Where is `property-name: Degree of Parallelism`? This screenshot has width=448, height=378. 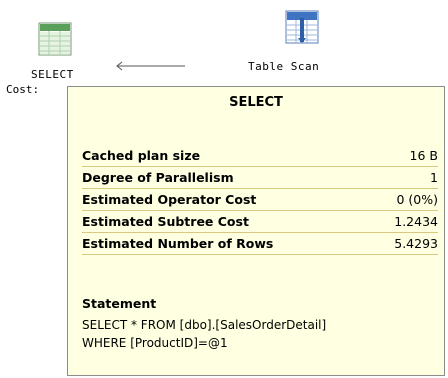 property-name: Degree of Parallelism is located at coordinates (158, 177).